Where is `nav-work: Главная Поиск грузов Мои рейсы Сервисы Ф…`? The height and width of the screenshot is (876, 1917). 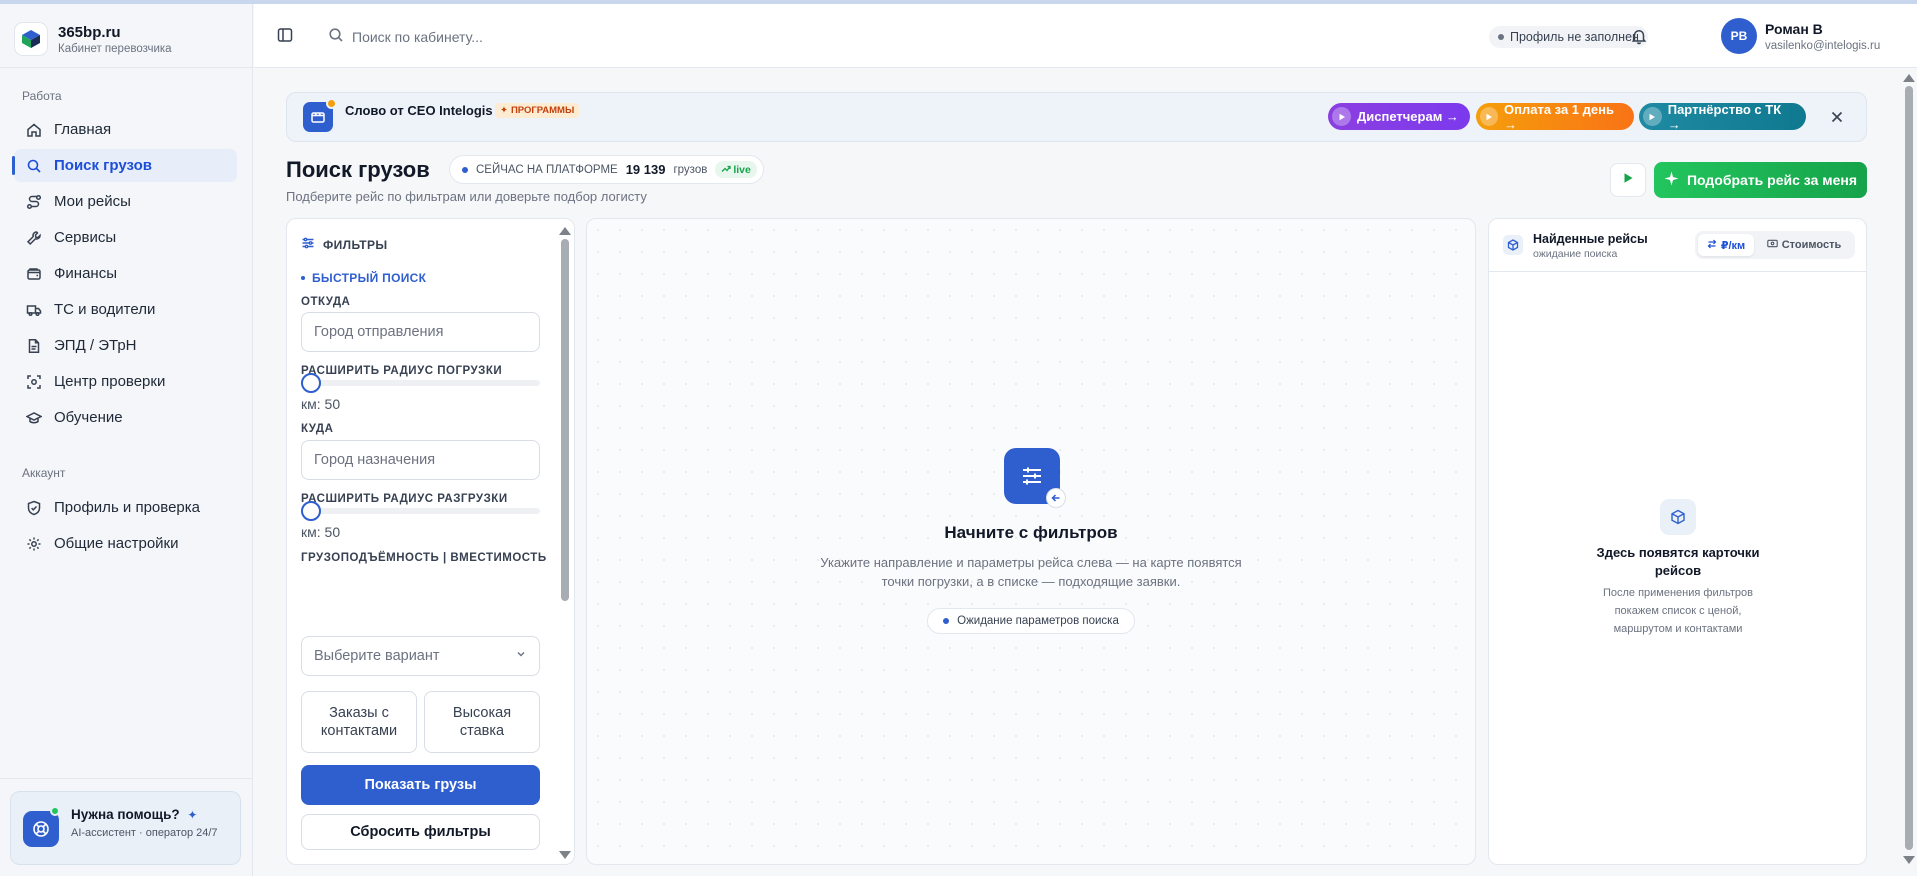
nav-work: Главная Поиск грузов Мои рейсы Сервисы Ф… is located at coordinates (124, 275).